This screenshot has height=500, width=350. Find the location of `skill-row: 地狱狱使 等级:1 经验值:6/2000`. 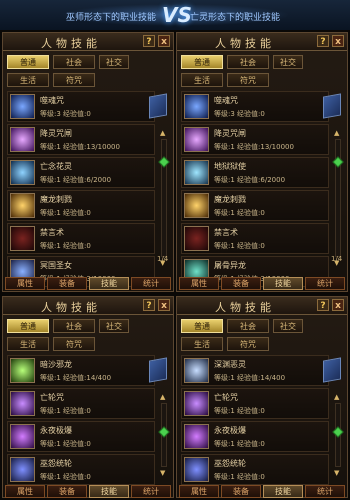

skill-row: 地狱狱使 等级:1 经验值:6/2000 is located at coordinates (255, 172).